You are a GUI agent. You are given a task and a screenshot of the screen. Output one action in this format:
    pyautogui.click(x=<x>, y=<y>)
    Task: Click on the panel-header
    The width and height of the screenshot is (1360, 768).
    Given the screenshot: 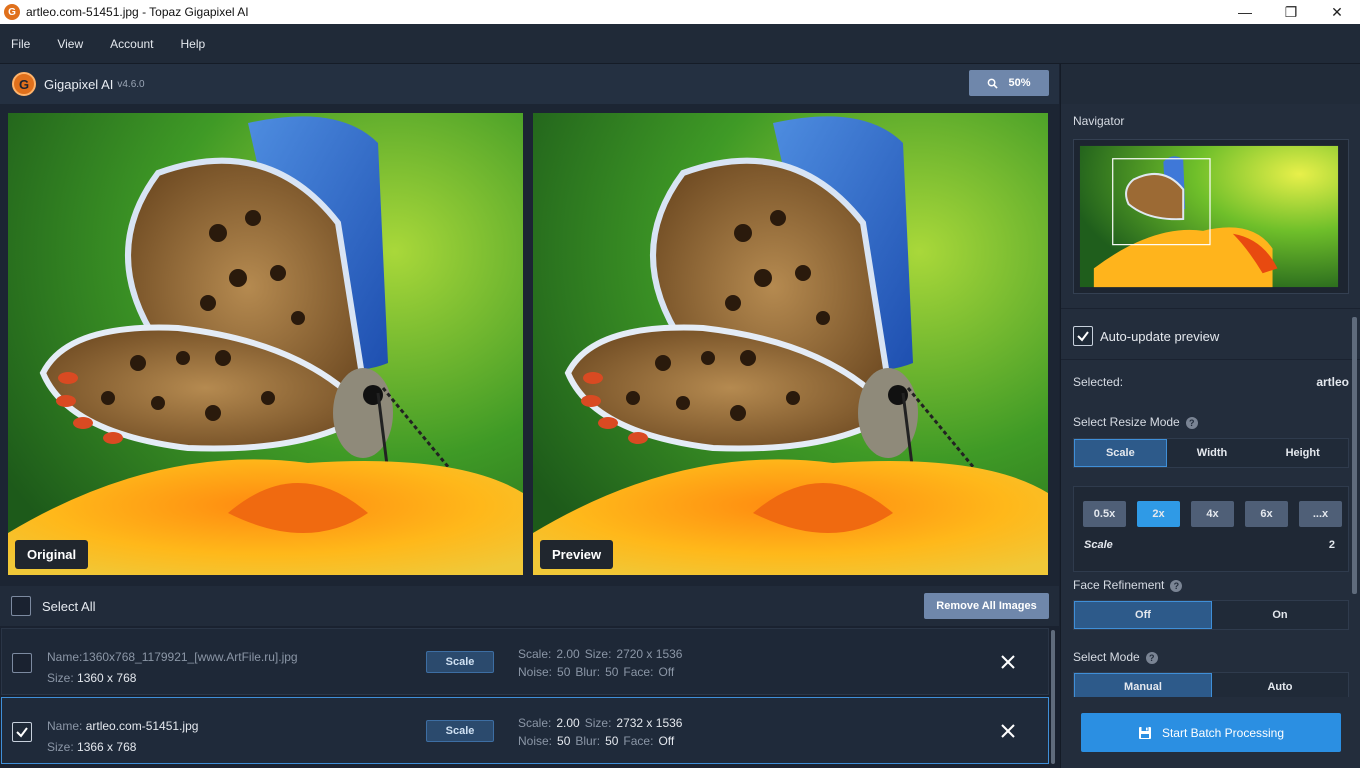 What is the action you would take?
    pyautogui.click(x=1210, y=84)
    